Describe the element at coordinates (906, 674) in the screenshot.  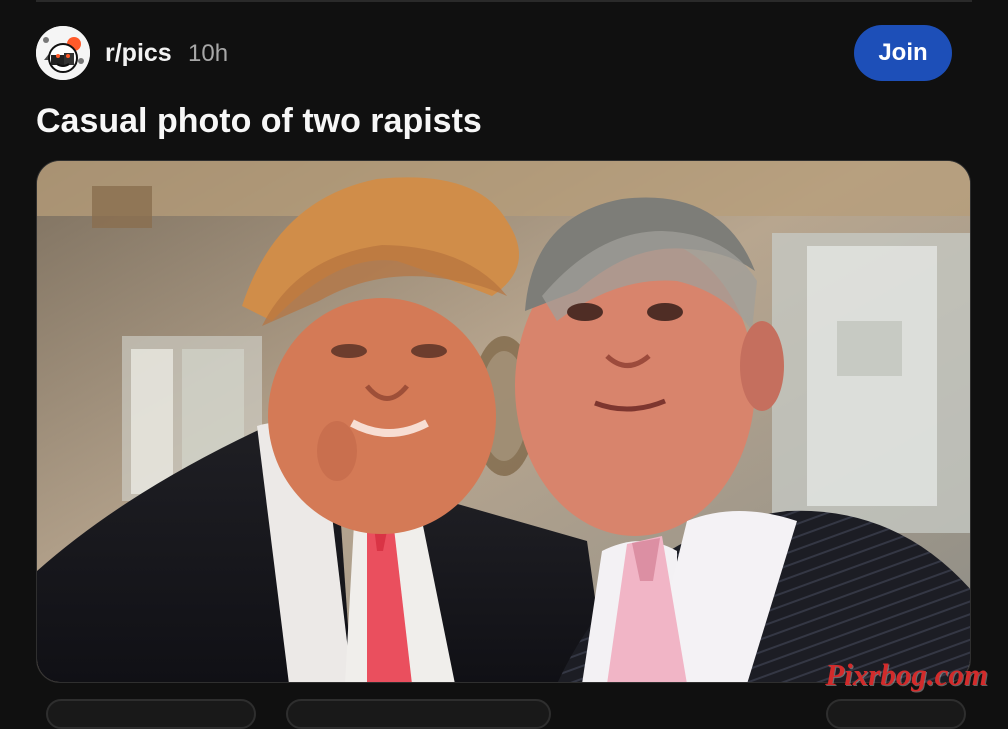
I see `image-watermark: Pixrbog.com` at that location.